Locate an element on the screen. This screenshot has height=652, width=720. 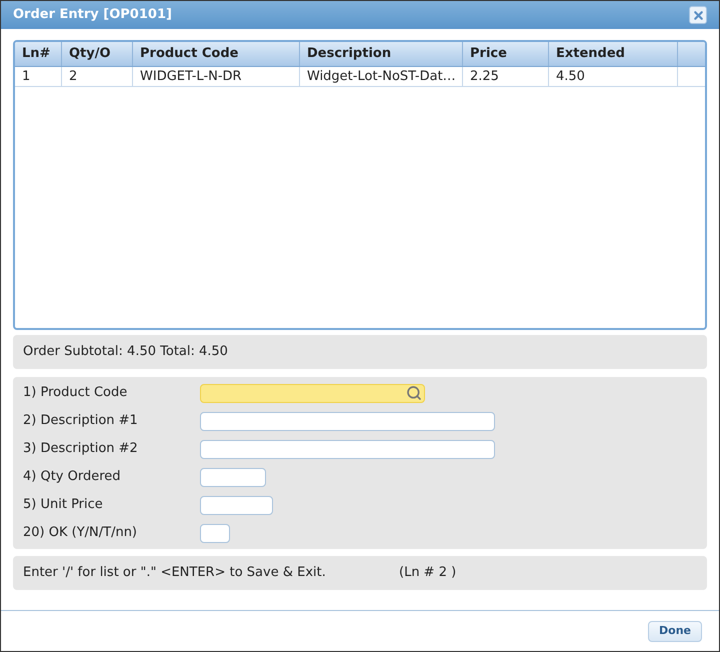
status-message: Enter '/' for list or "." <ENTER> to Save & Exit. is located at coordinates (175, 573).